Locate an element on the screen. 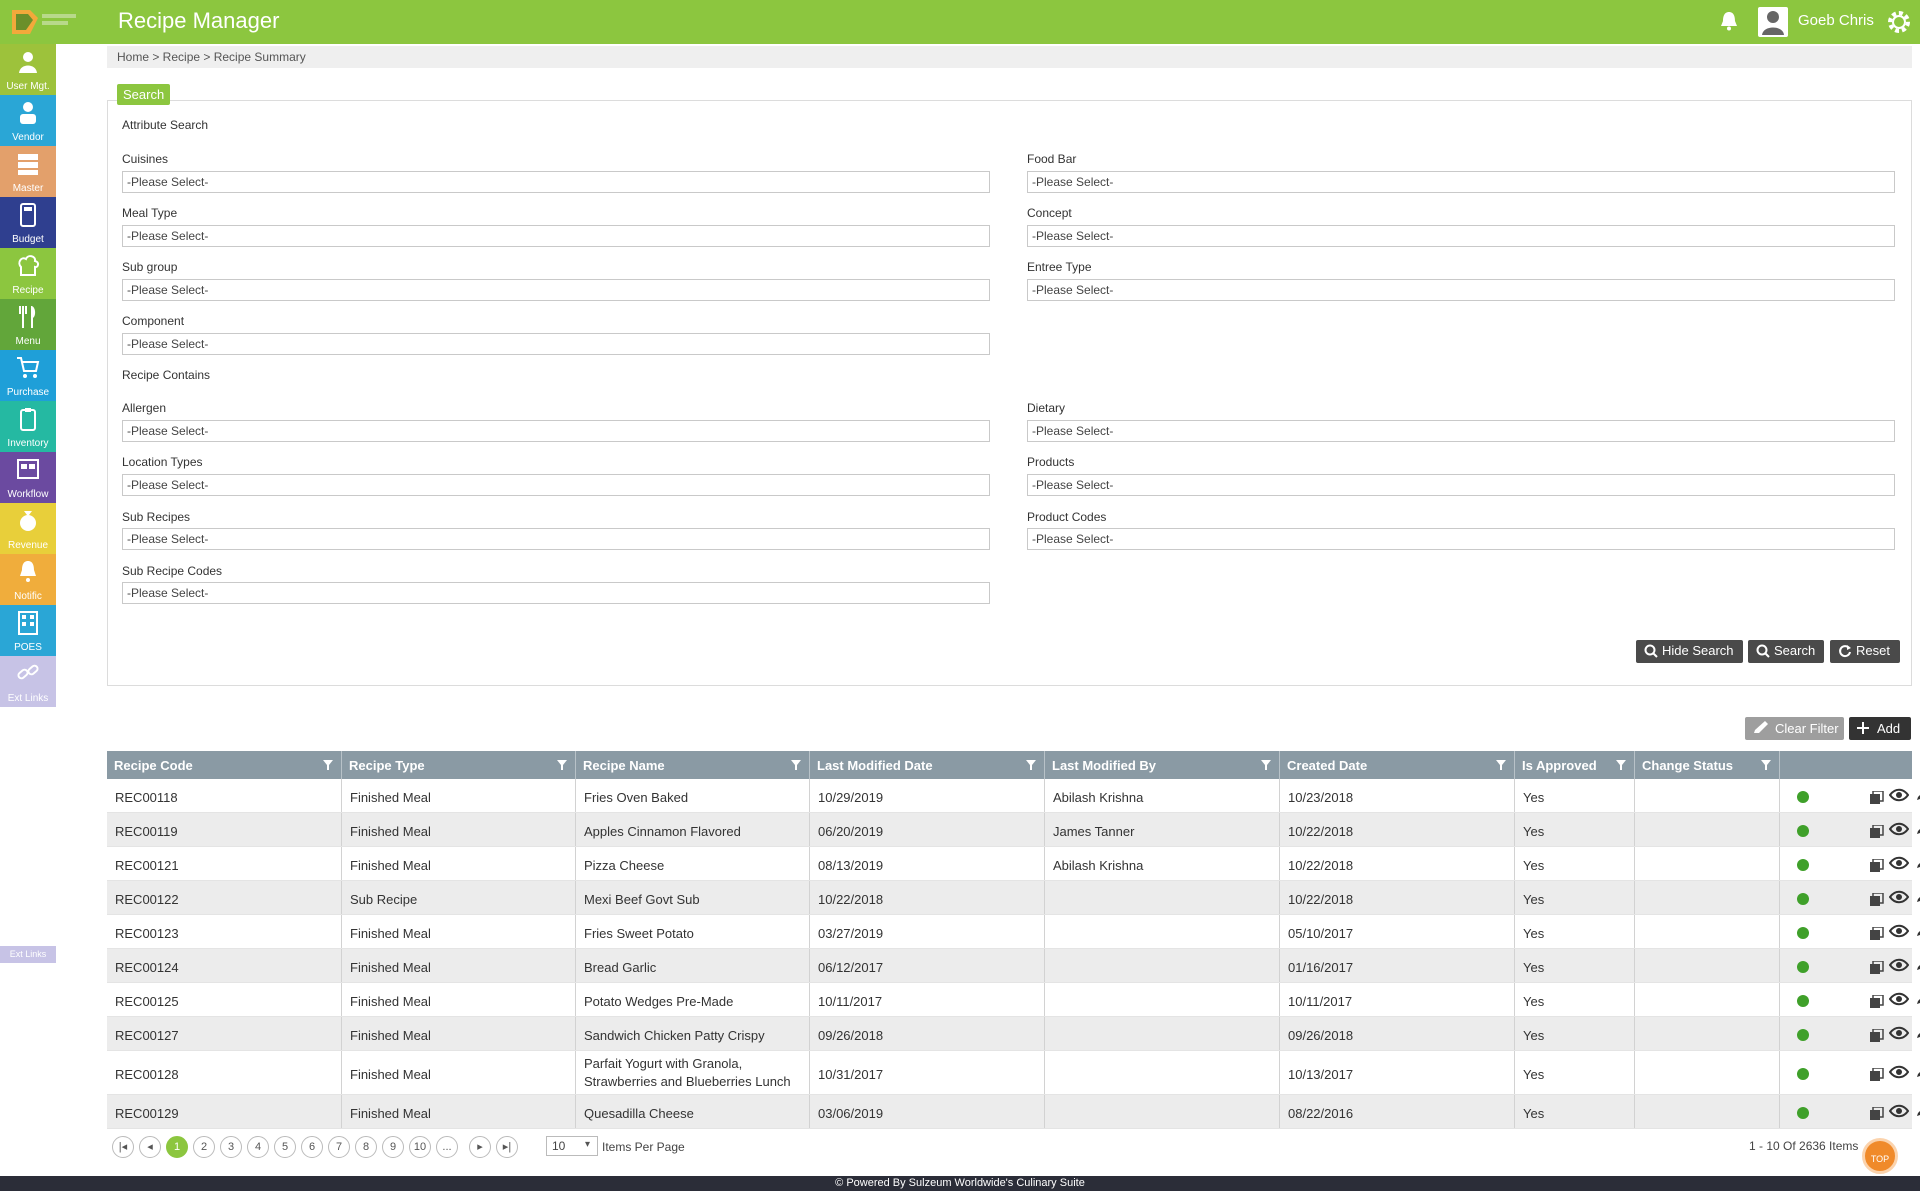 The width and height of the screenshot is (1920, 1191). breadcrumb: Home > Recipe > Recipe Summary is located at coordinates (211, 57).